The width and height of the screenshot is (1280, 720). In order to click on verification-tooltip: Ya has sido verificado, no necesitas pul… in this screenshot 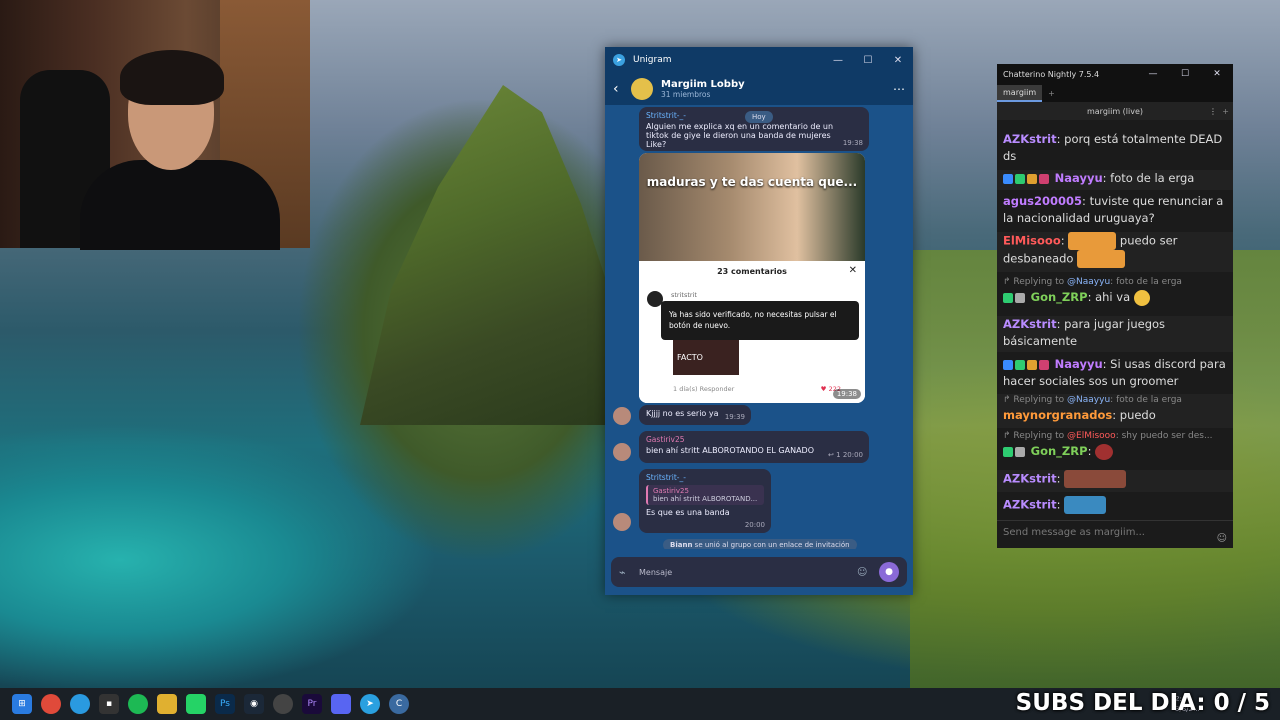, I will do `click(760, 320)`.